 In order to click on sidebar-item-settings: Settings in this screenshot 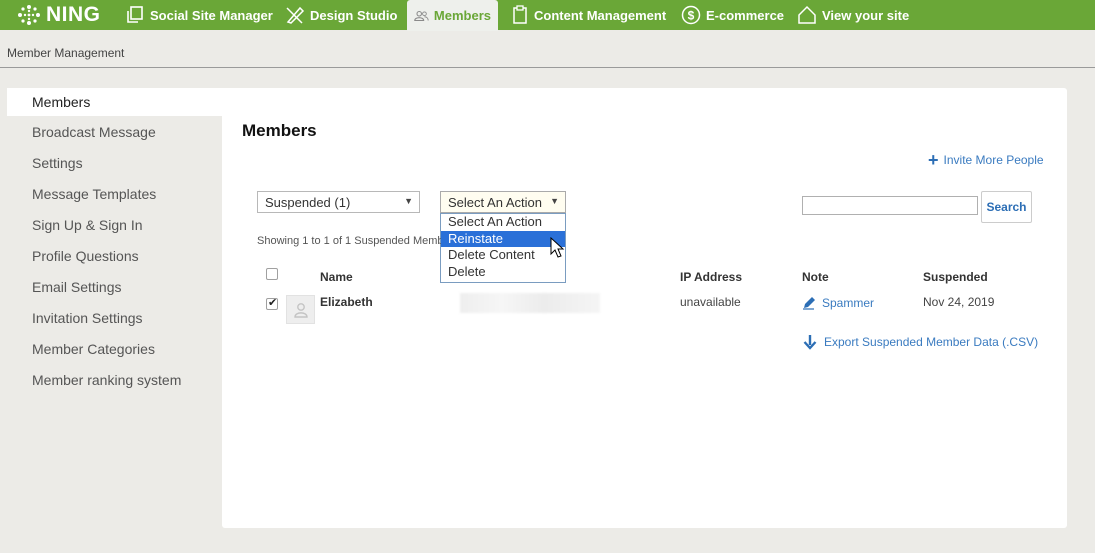, I will do `click(114, 162)`.